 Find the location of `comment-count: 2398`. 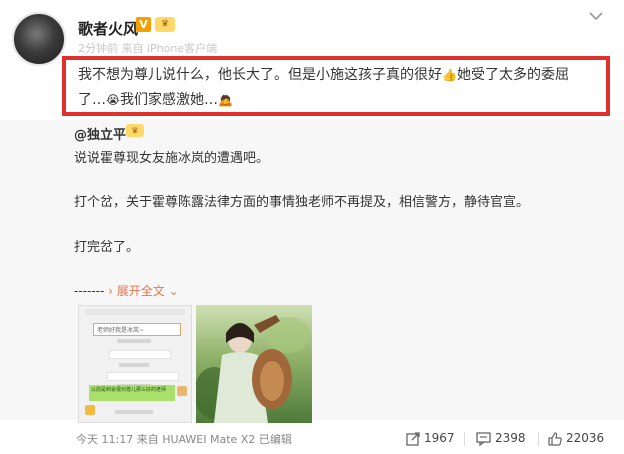

comment-count: 2398 is located at coordinates (510, 438).